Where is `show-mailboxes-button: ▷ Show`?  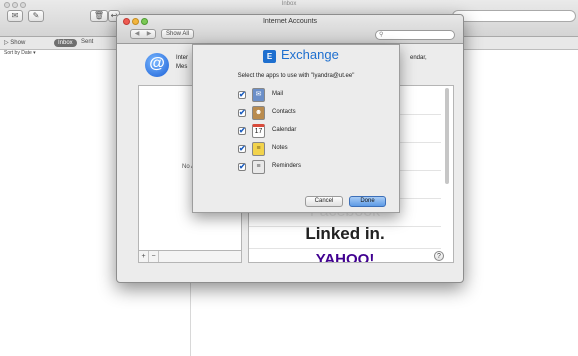
show-mailboxes-button: ▷ Show is located at coordinates (14, 42).